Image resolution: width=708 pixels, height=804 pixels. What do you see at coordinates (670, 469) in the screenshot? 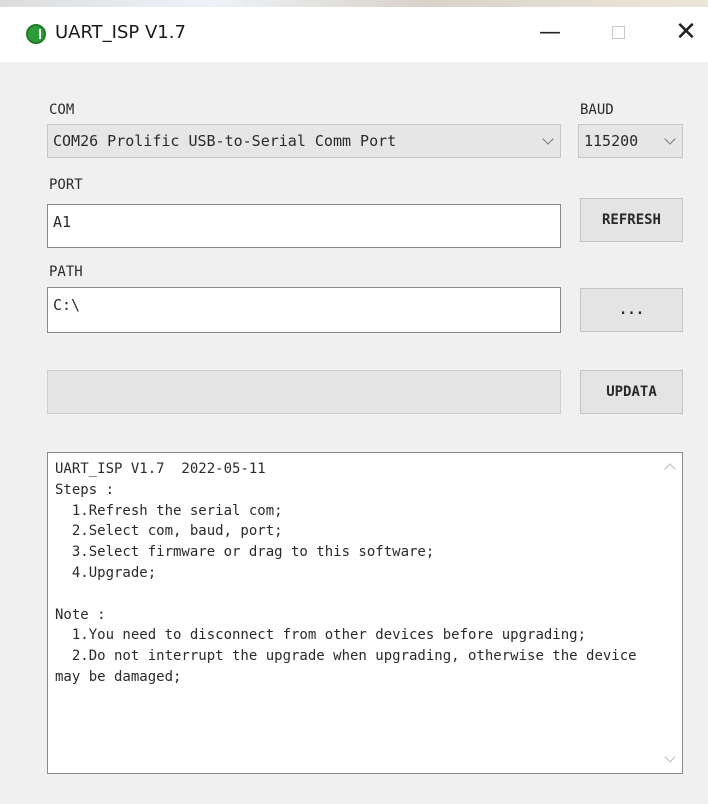
I see `scroll-up-icon` at bounding box center [670, 469].